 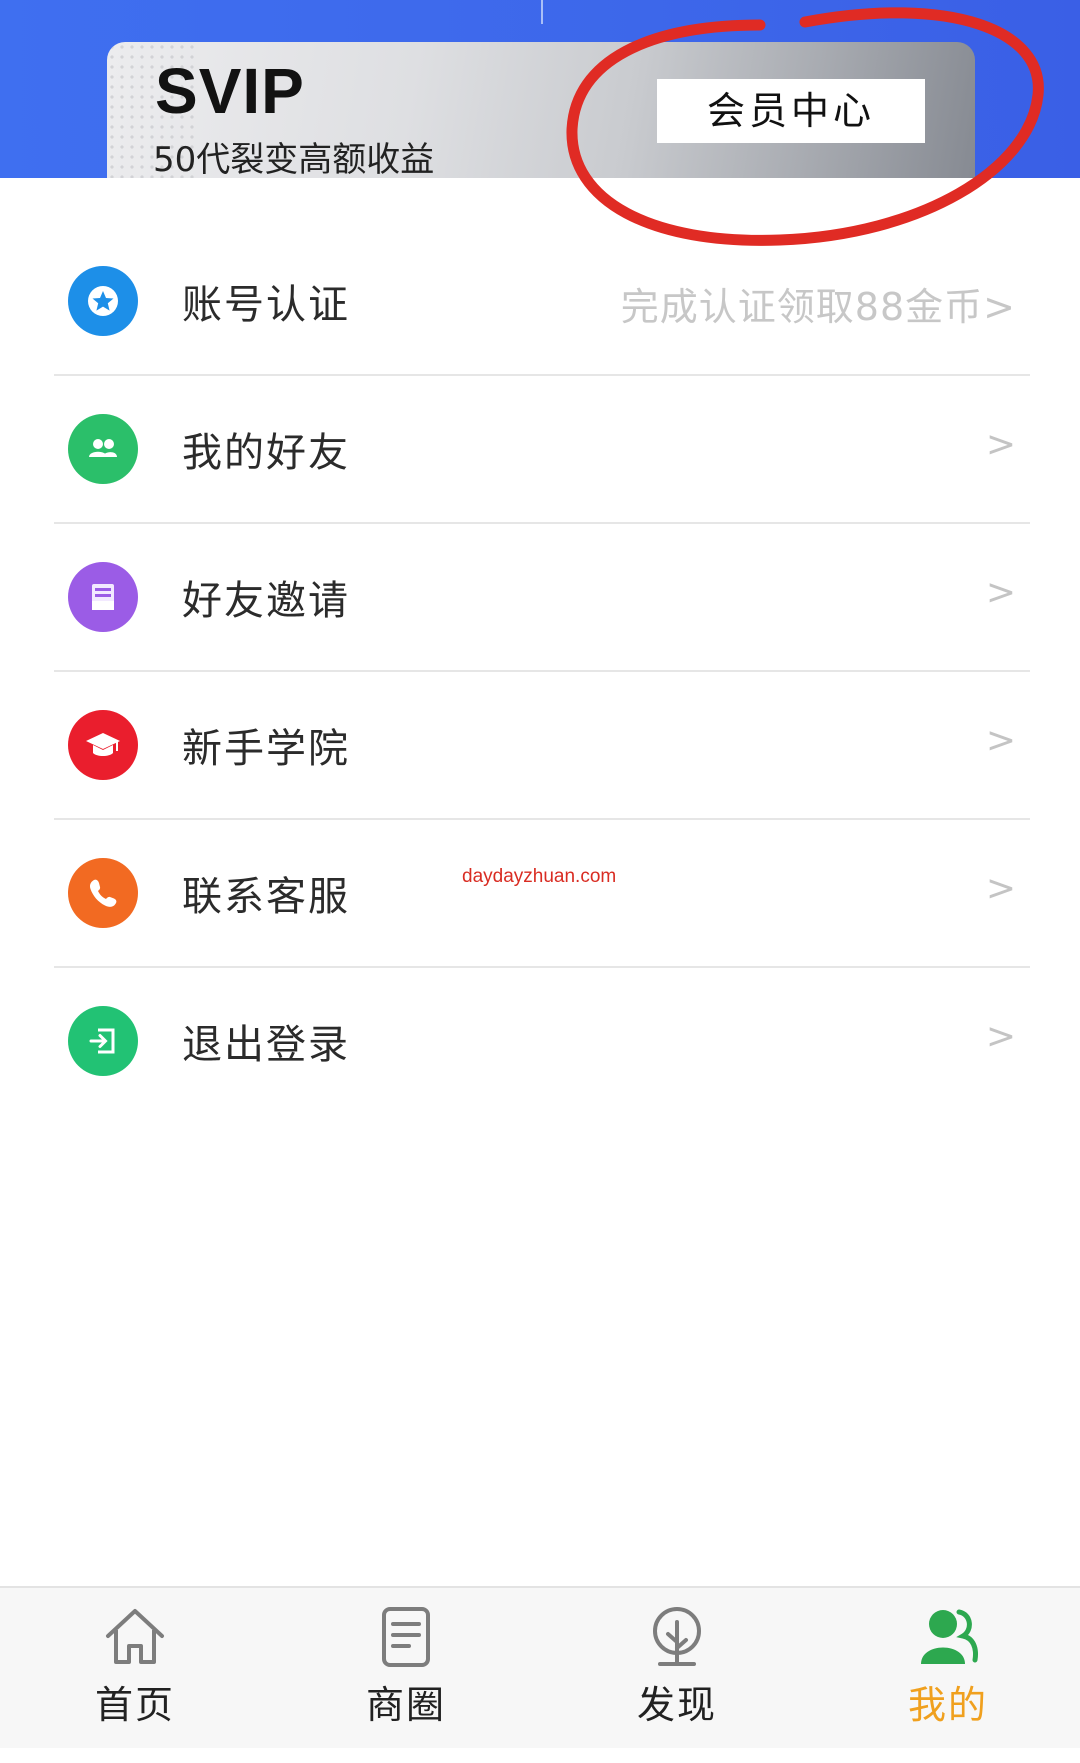 What do you see at coordinates (103, 449) in the screenshot?
I see `friends-icon` at bounding box center [103, 449].